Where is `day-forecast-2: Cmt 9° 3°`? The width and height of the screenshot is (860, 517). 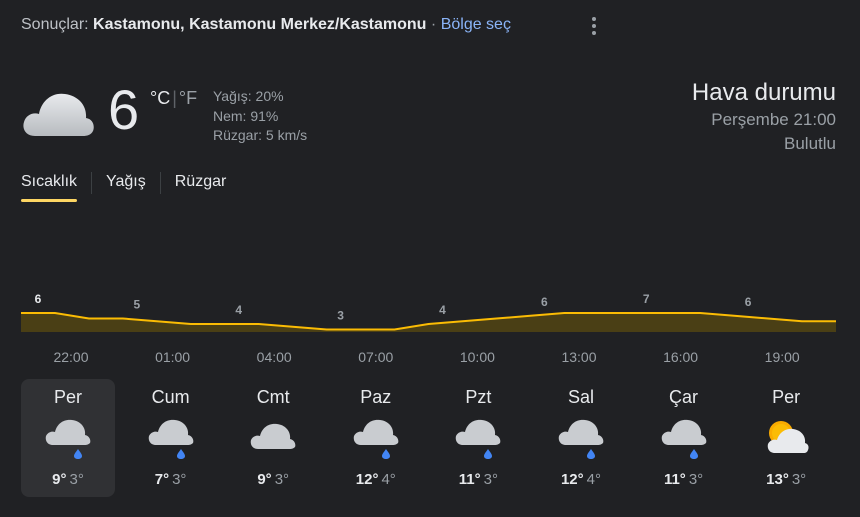 day-forecast-2: Cmt 9° 3° is located at coordinates (273, 438).